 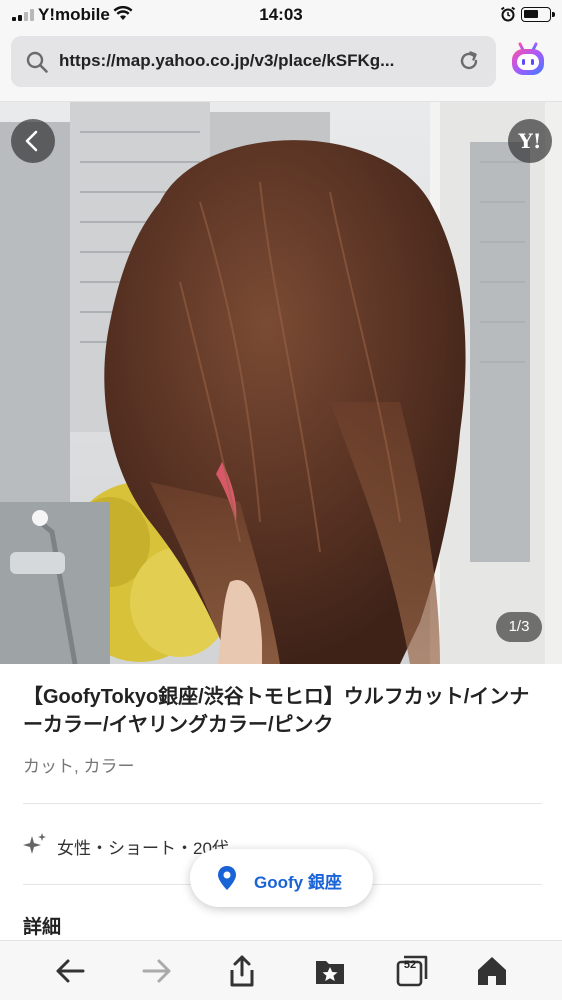 What do you see at coordinates (519, 627) in the screenshot?
I see `photo-counter: 1/3` at bounding box center [519, 627].